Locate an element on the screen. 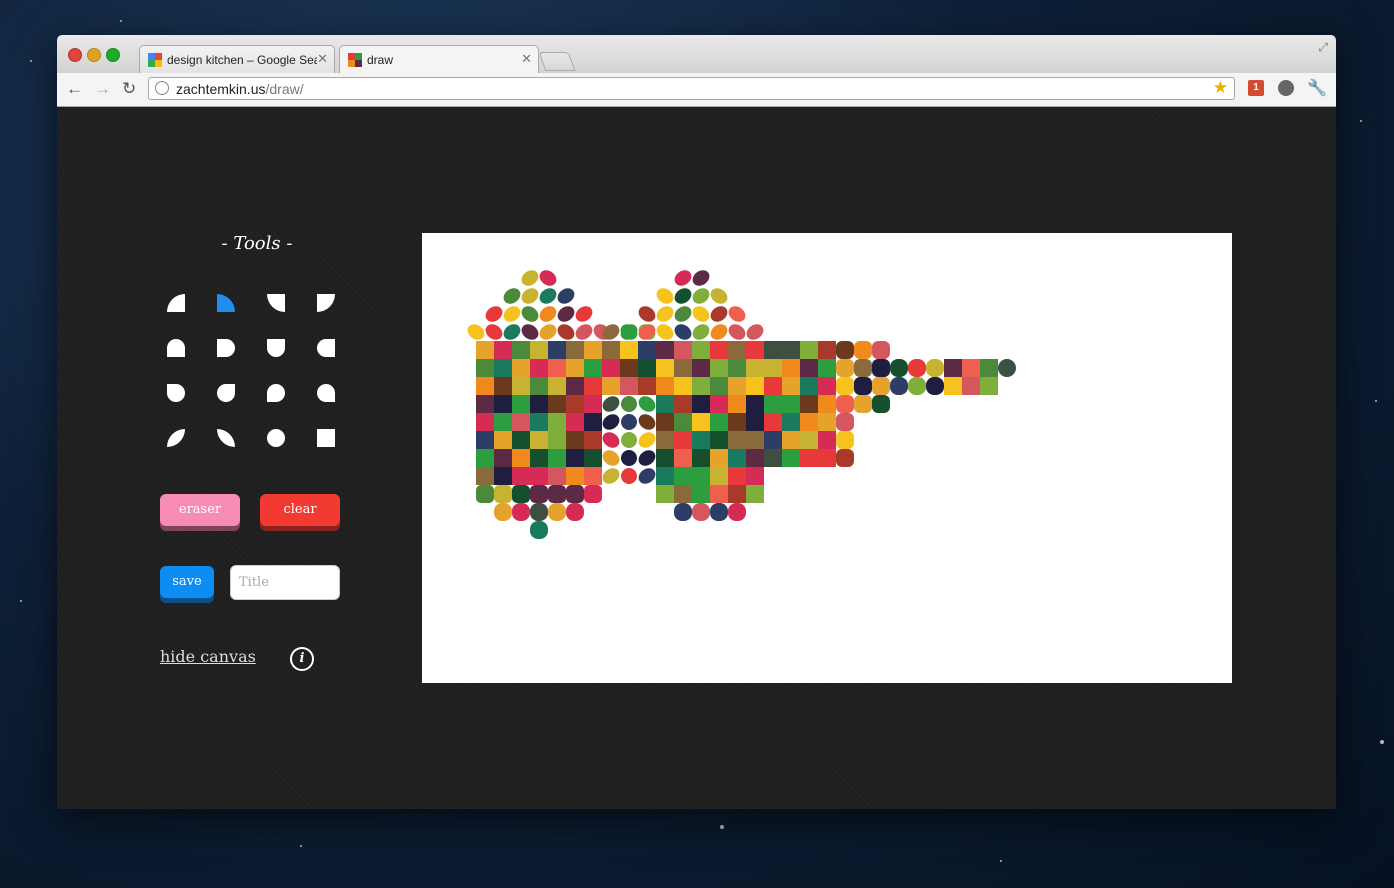 Image resolution: width=1394 pixels, height=888 pixels. eraser-button: eraser is located at coordinates (200, 510).